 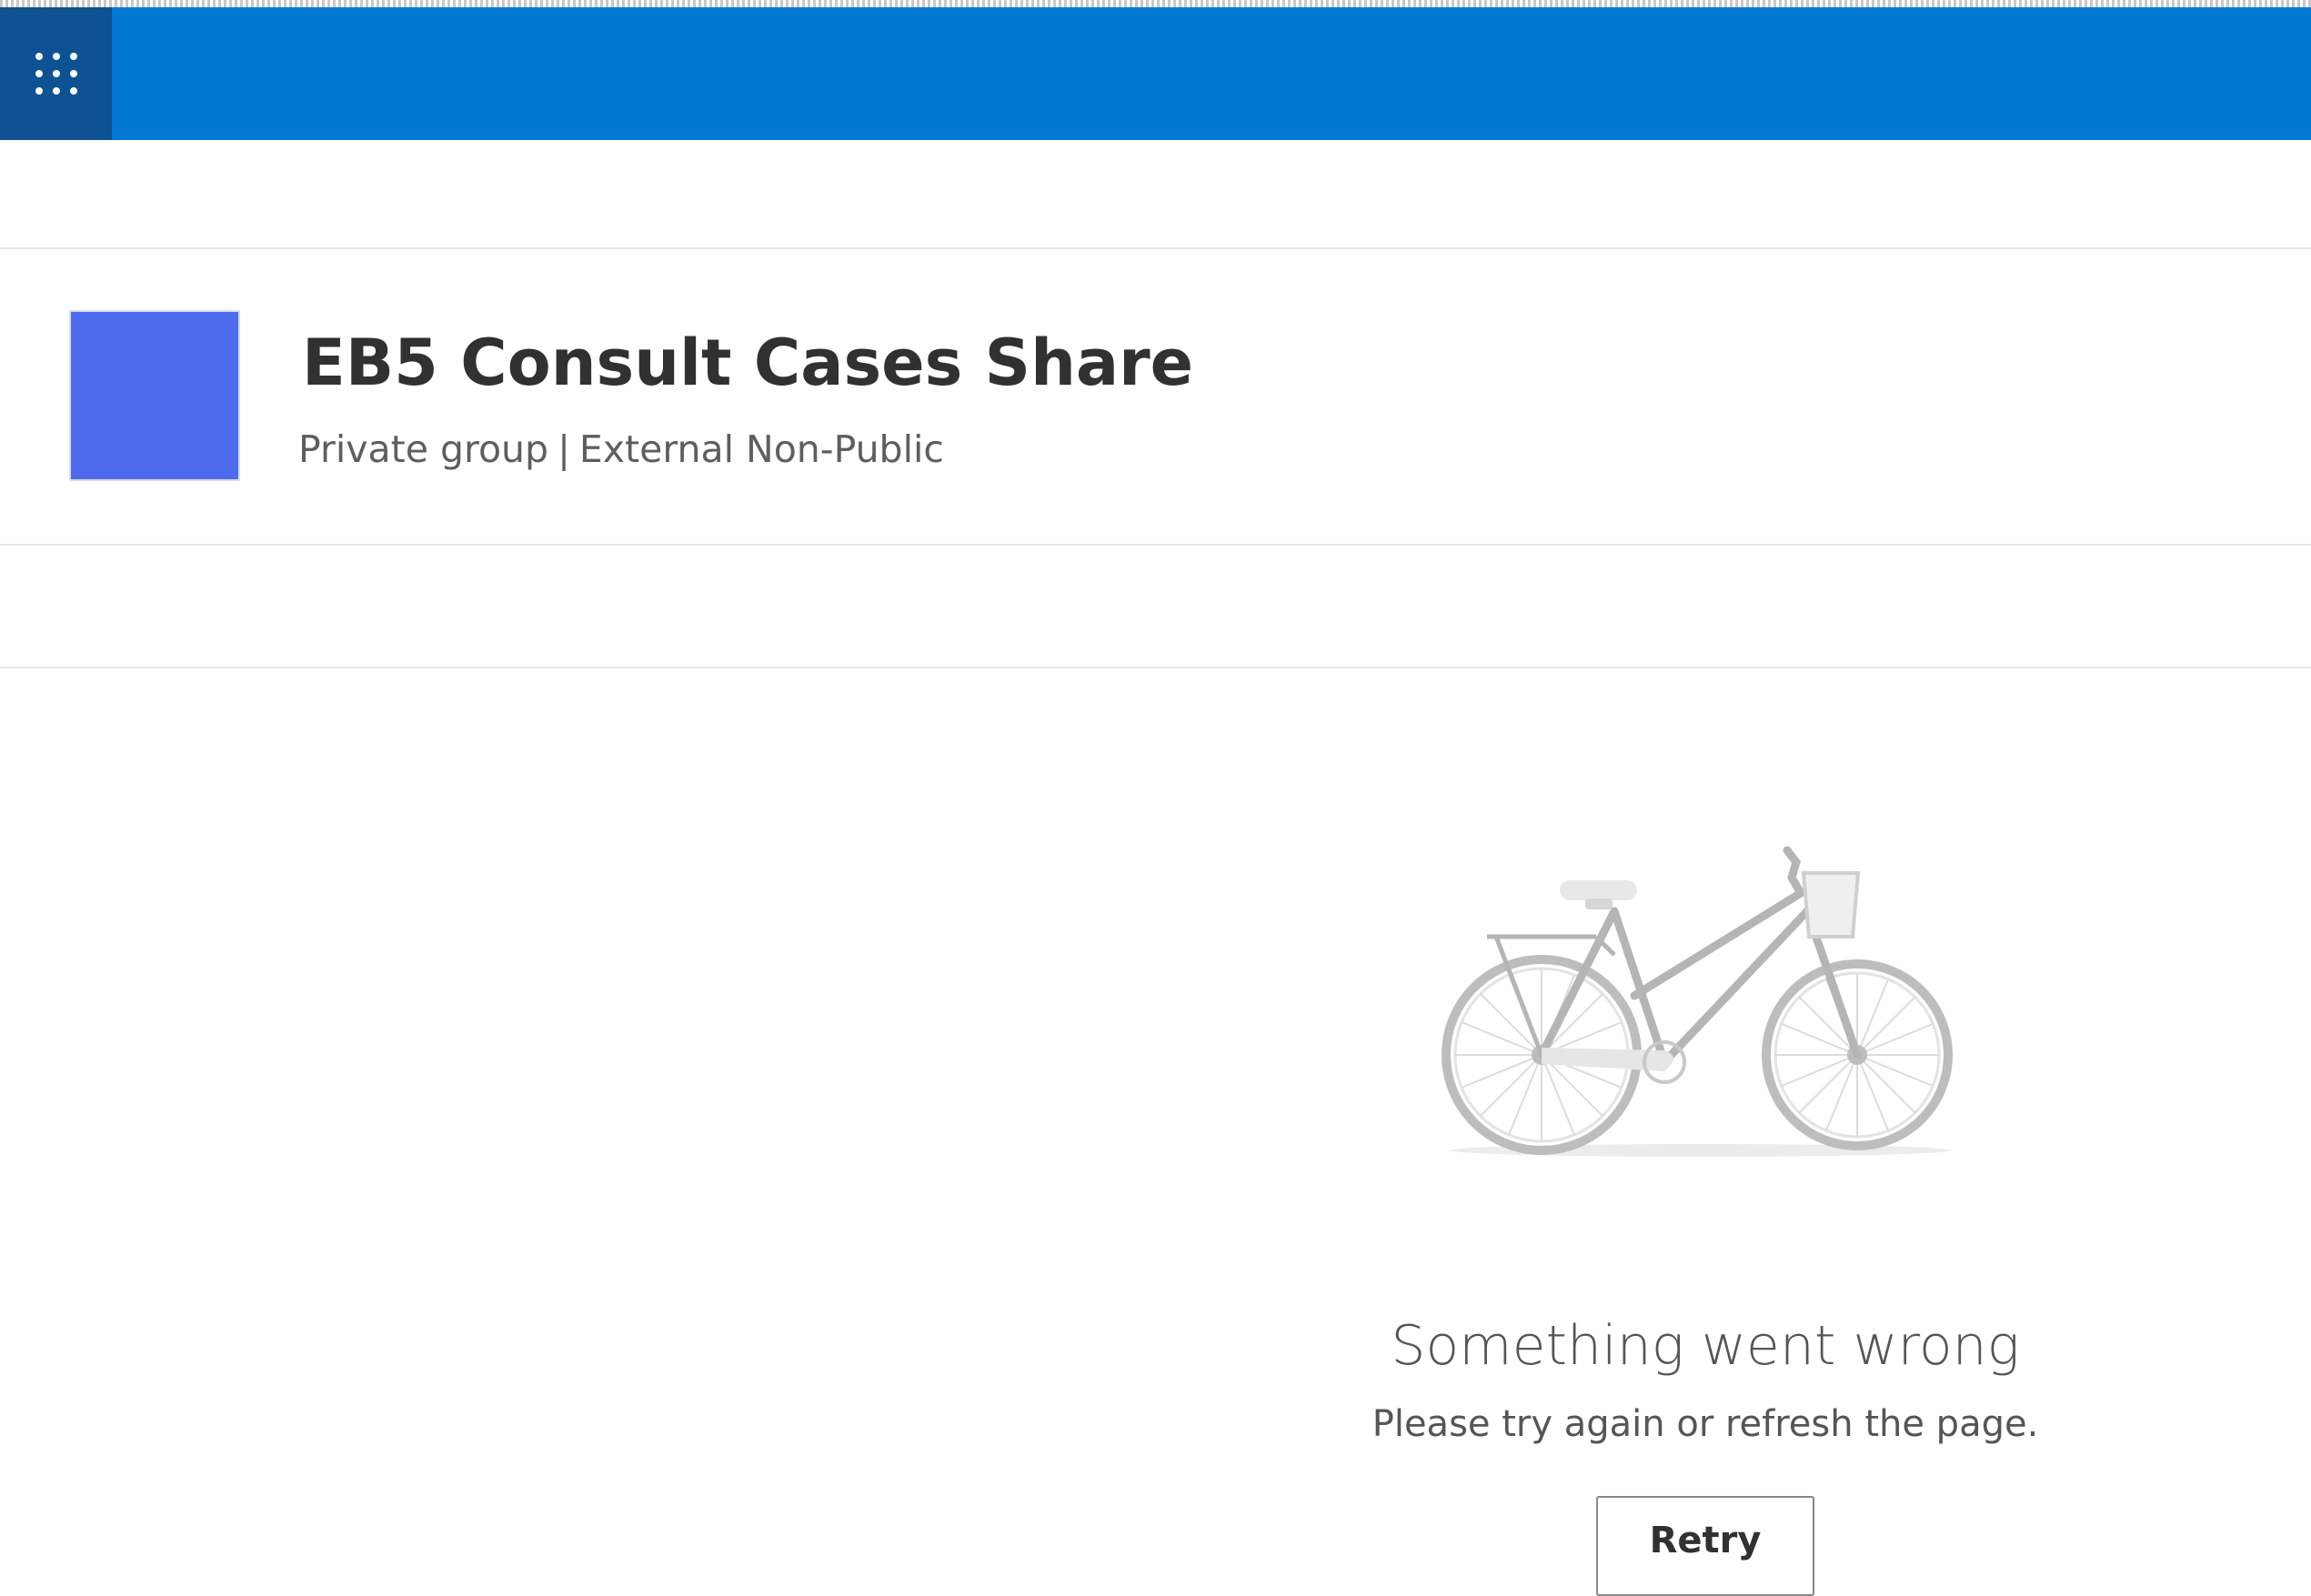 What do you see at coordinates (1705, 1346) in the screenshot?
I see `error-title: Something went wrong` at bounding box center [1705, 1346].